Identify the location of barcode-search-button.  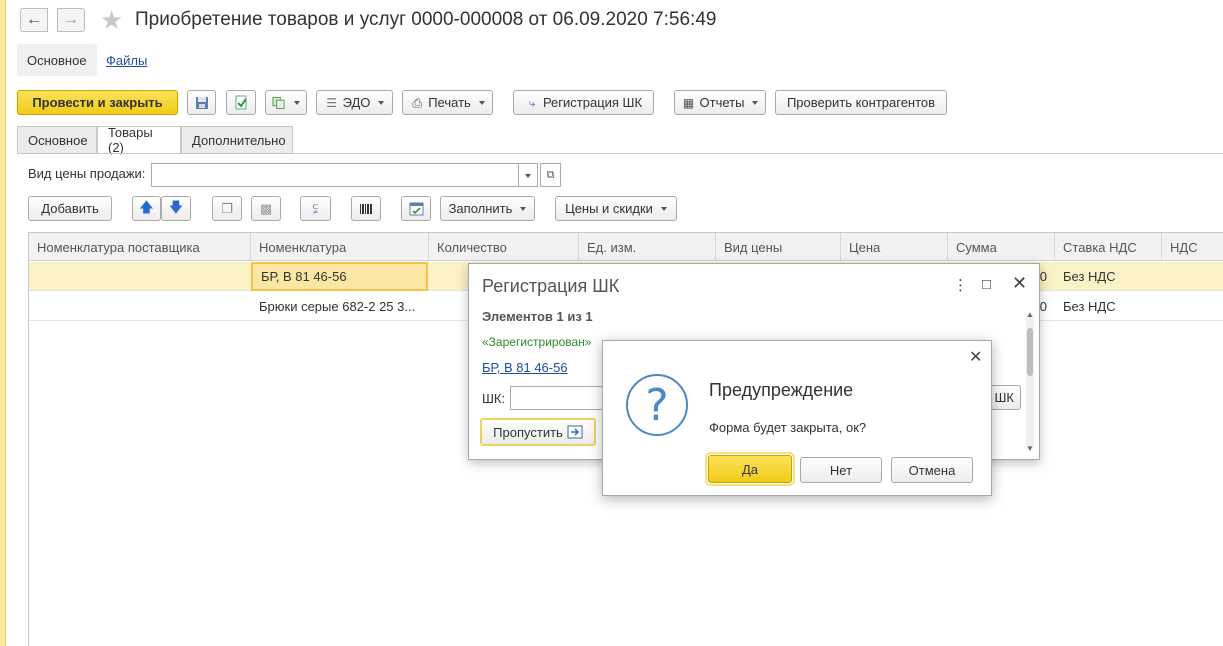
(366, 208).